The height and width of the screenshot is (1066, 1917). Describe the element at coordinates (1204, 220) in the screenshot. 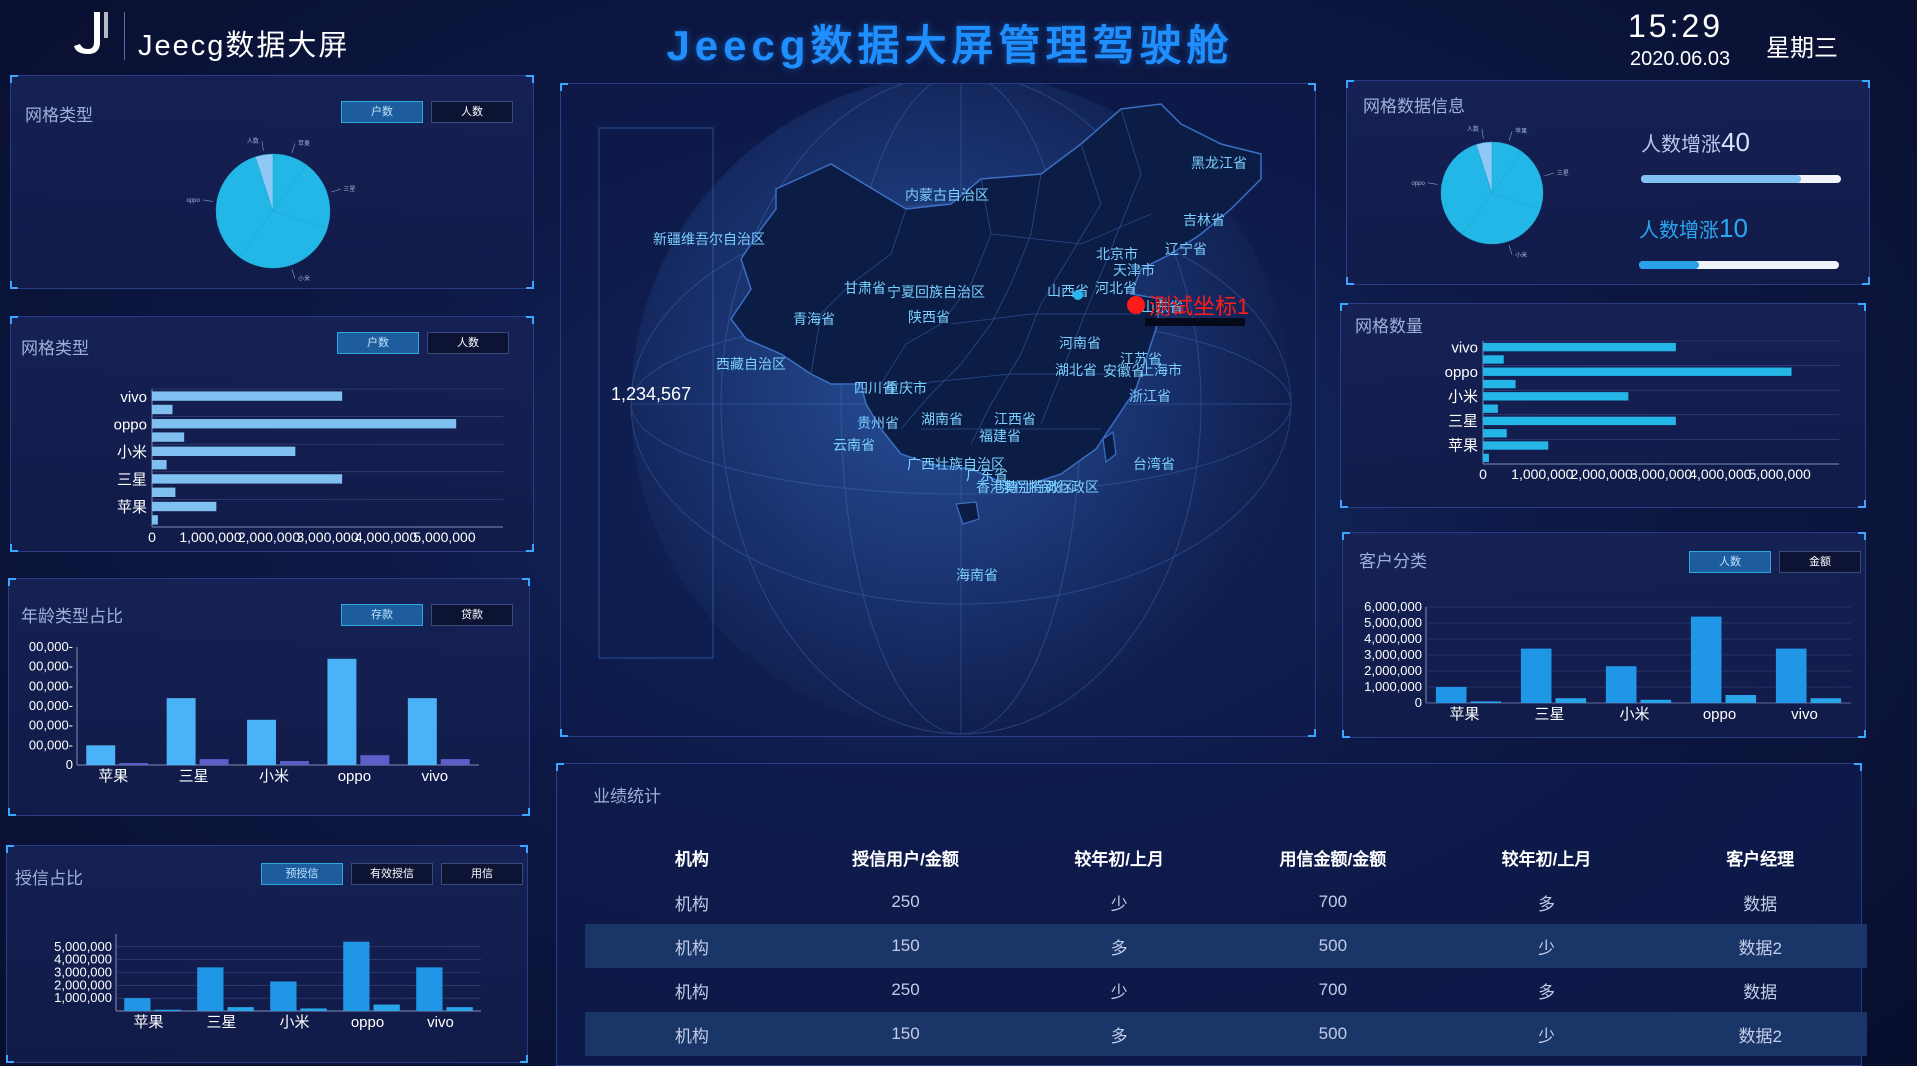

I see `province-label: 吉林省` at that location.